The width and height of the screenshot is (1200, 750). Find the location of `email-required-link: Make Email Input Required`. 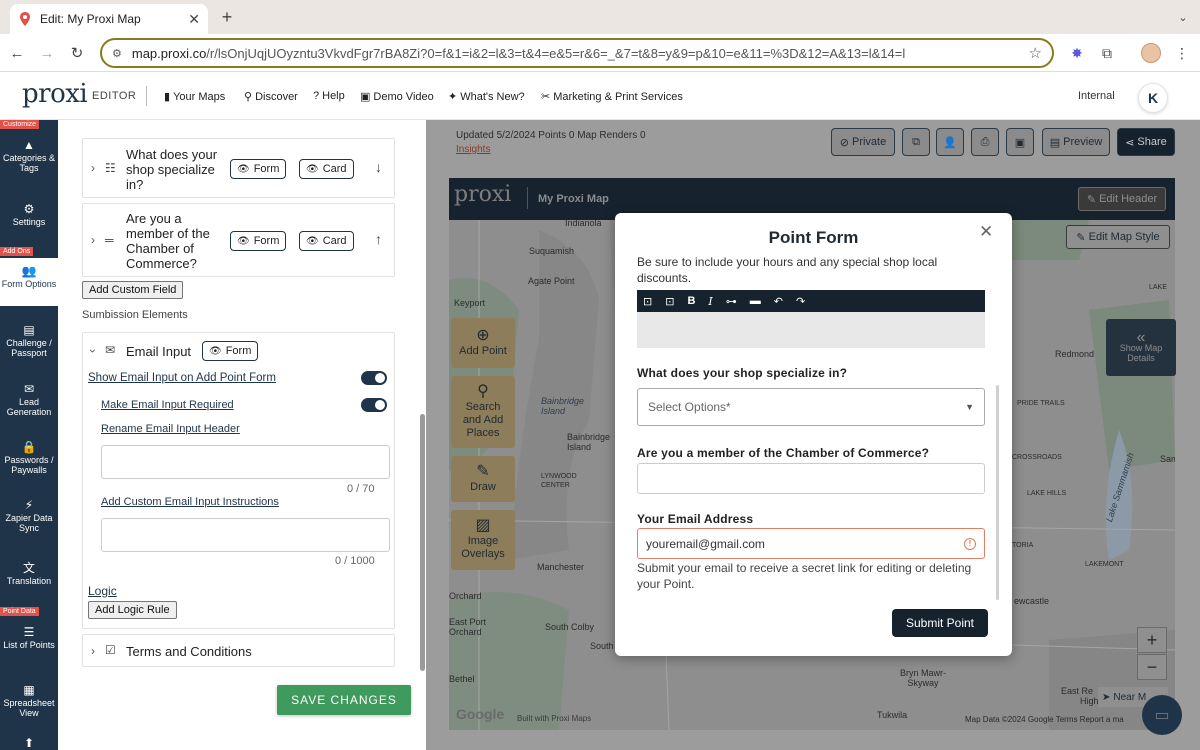

email-required-link: Make Email Input Required is located at coordinates (167, 405).